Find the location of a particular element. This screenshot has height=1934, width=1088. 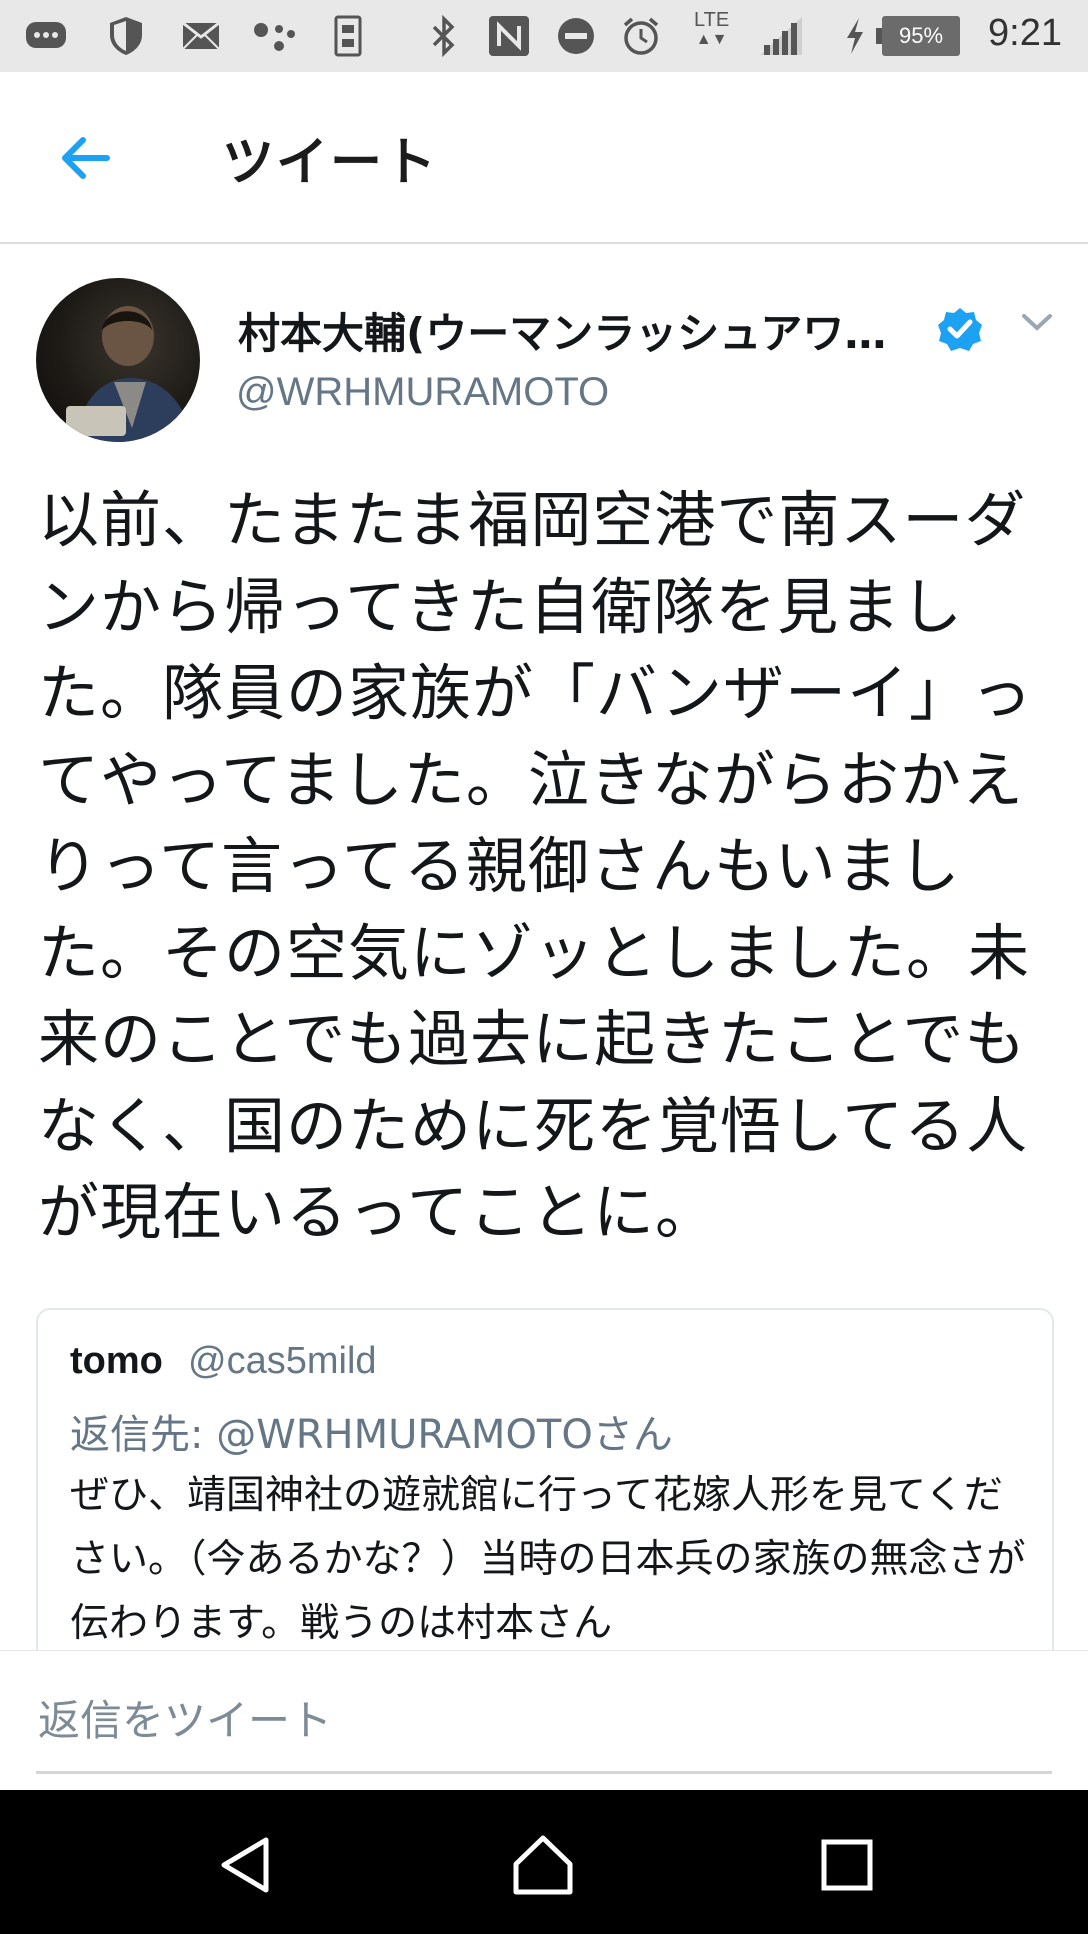

recents-icon is located at coordinates (847, 1865).